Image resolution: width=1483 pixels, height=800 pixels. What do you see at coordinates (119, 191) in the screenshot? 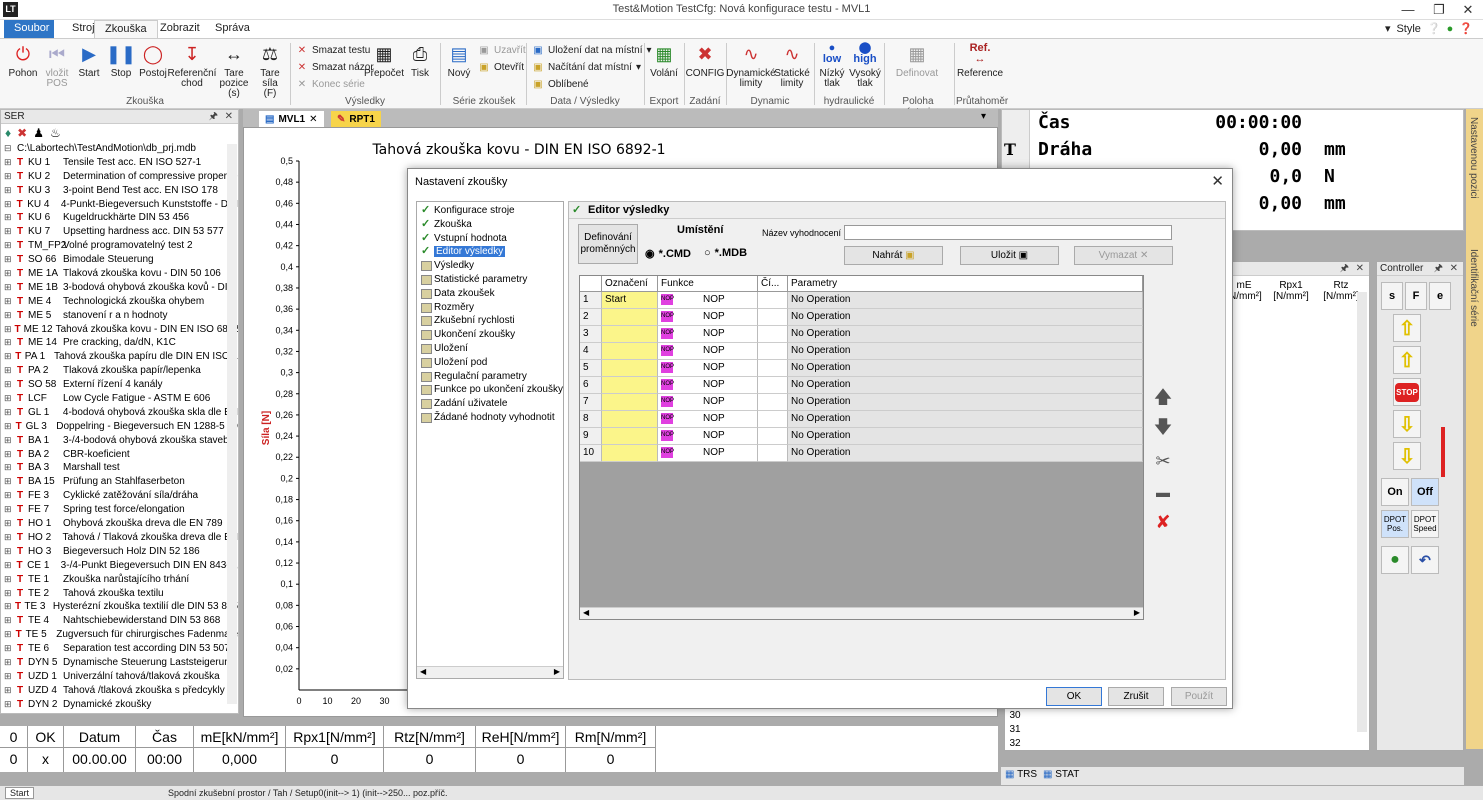
I see `tree-item: ⊞ T KU 3 3-point Bend Test acc. EN ISO 178` at bounding box center [119, 191].